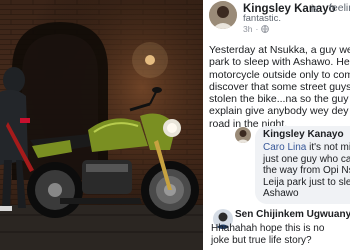  What do you see at coordinates (339, 8) in the screenshot?
I see `status-feeling: feelin` at bounding box center [339, 8].